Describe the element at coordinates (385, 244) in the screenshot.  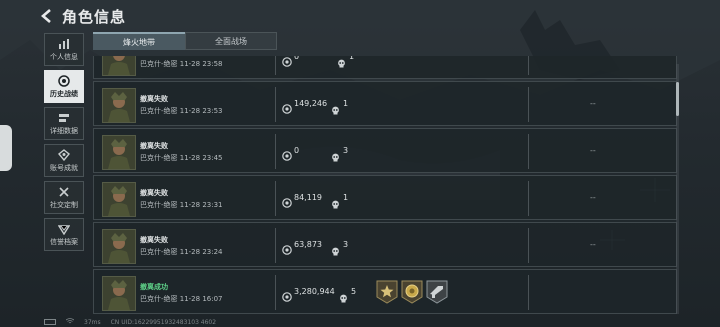
I see `match-row: 撤离失败 巴克什-绝密 11-28 23:24 63,873 3 --` at that location.